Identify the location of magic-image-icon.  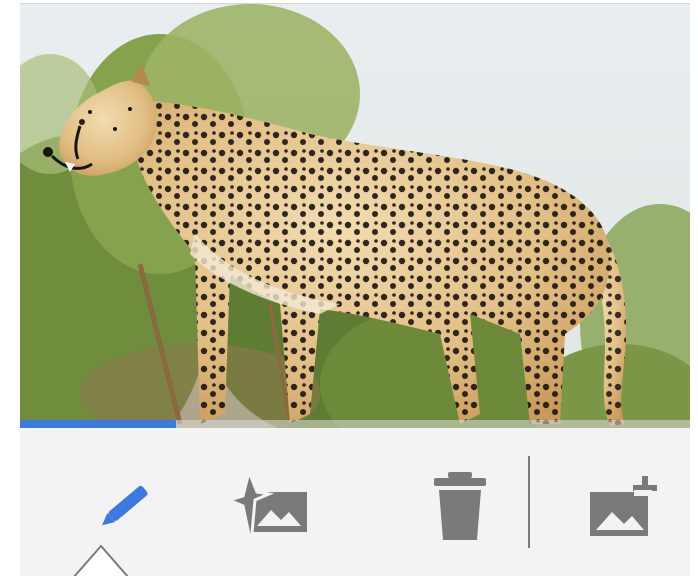
(265, 506).